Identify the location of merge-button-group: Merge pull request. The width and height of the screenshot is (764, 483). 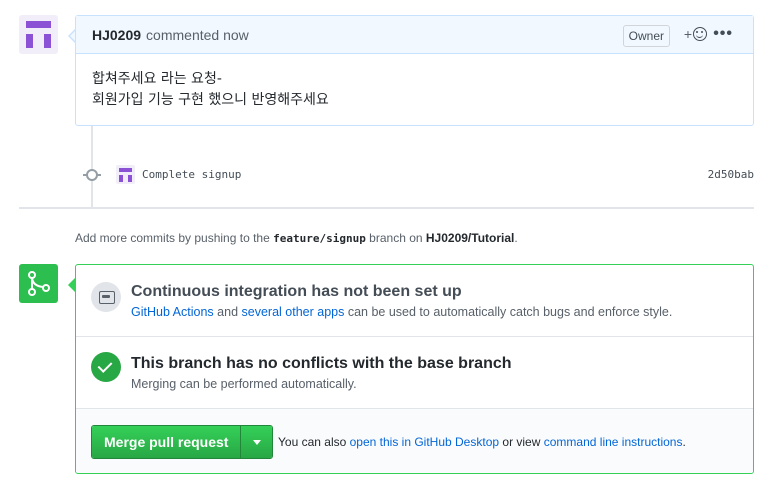
(182, 442).